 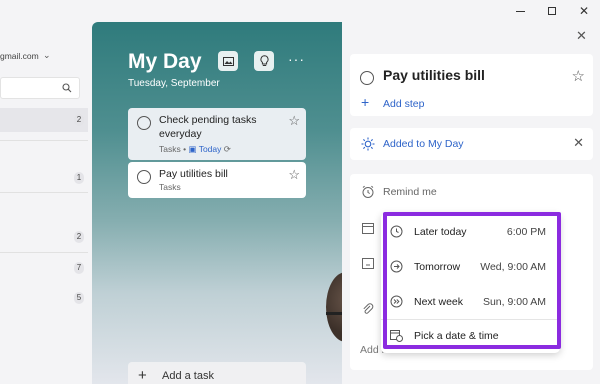 What do you see at coordinates (208, 127) in the screenshot?
I see `task-title: Check pending tasks everyday` at bounding box center [208, 127].